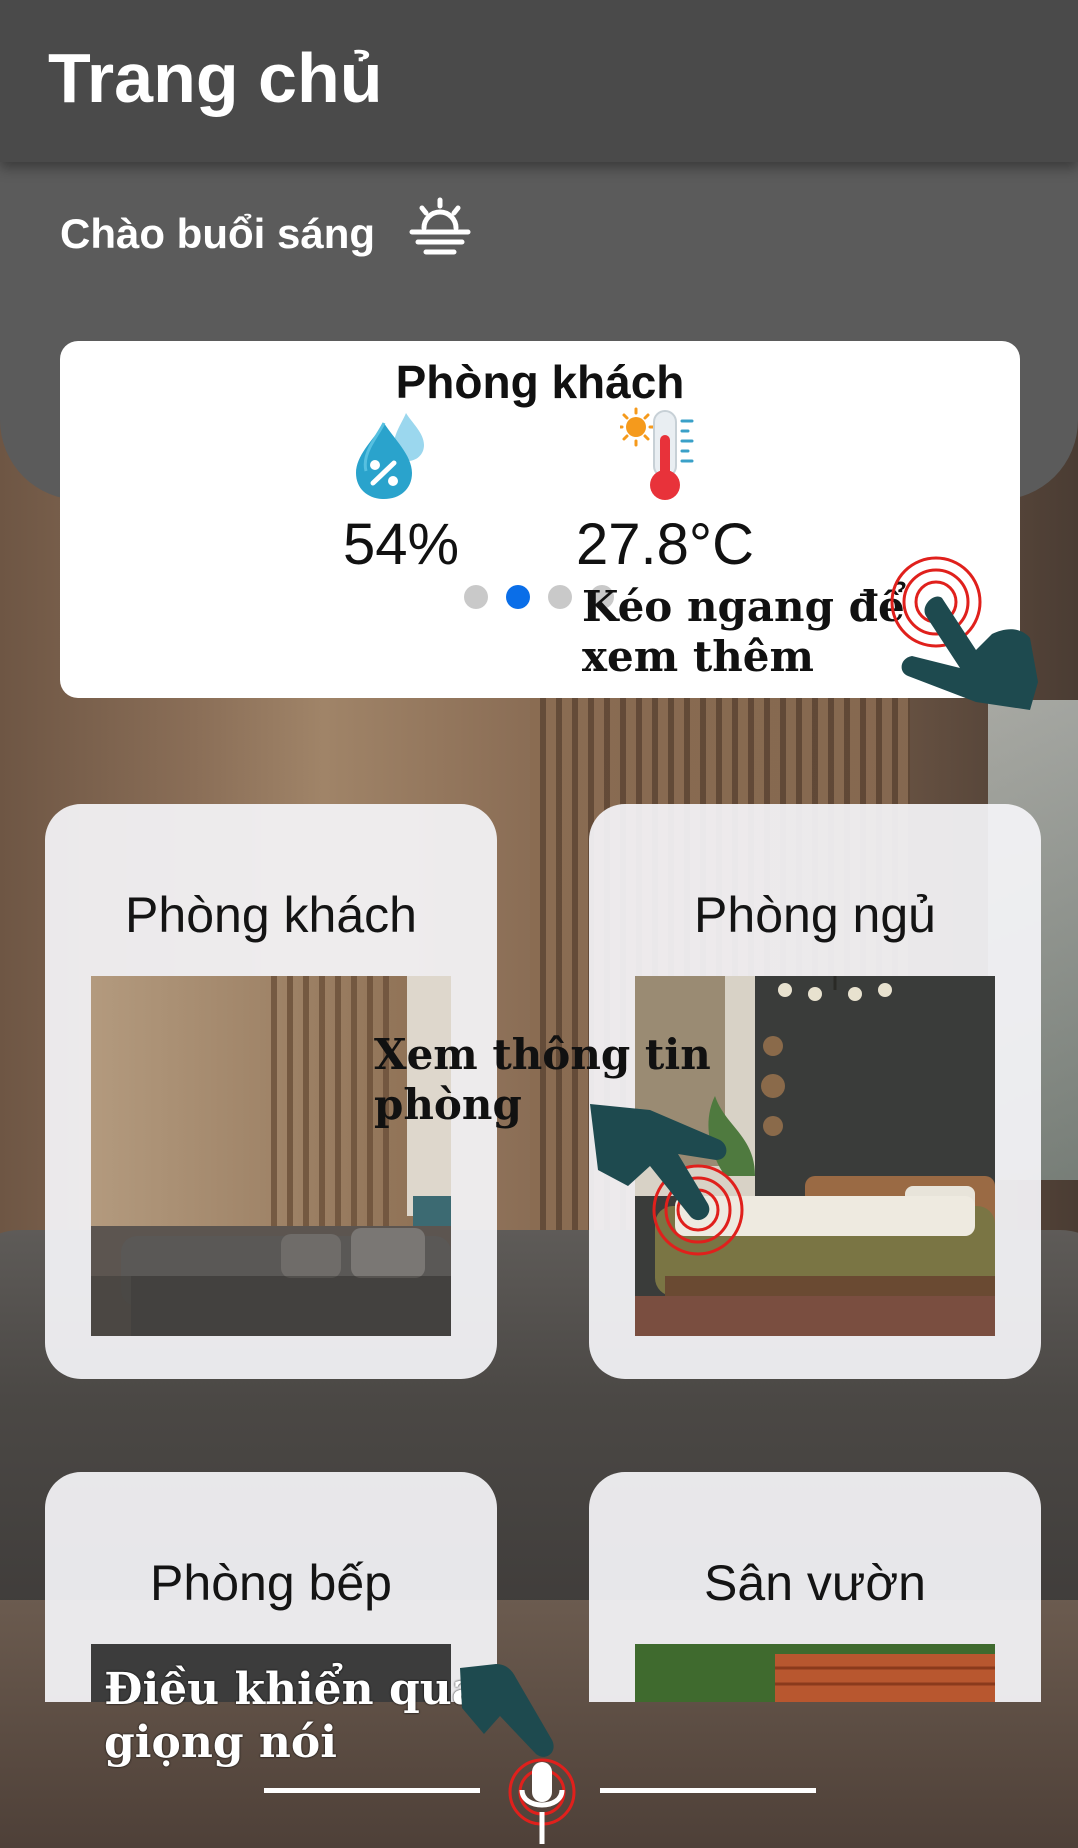 The height and width of the screenshot is (1848, 1078). What do you see at coordinates (708, 1790) in the screenshot?
I see `bar-line-right` at bounding box center [708, 1790].